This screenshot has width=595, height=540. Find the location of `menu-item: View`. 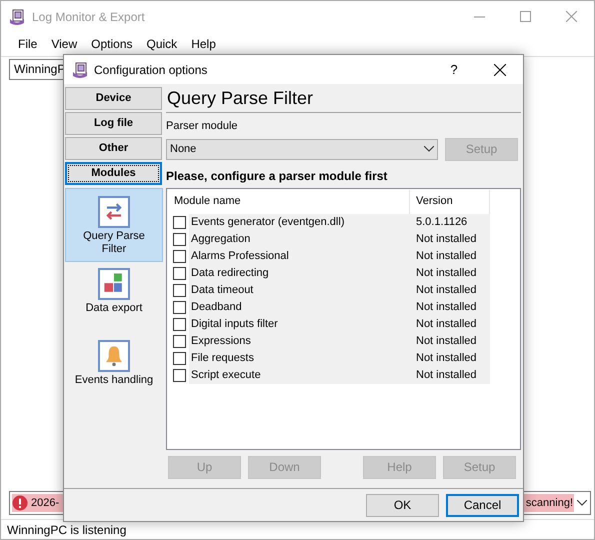

menu-item: View is located at coordinates (64, 44).